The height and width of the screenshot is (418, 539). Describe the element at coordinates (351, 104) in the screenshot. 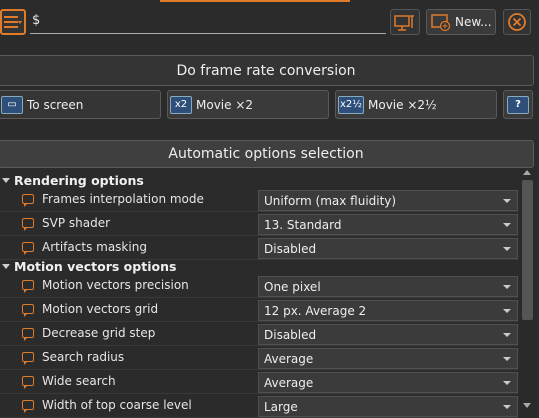

I see `movie-x25-icon: x2½` at that location.